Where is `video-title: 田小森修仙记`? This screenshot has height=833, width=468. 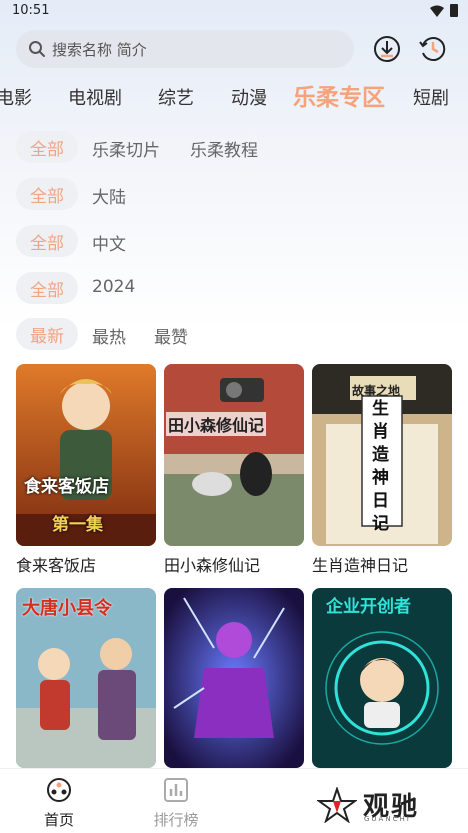
video-title: 田小森修仙记 is located at coordinates (212, 564).